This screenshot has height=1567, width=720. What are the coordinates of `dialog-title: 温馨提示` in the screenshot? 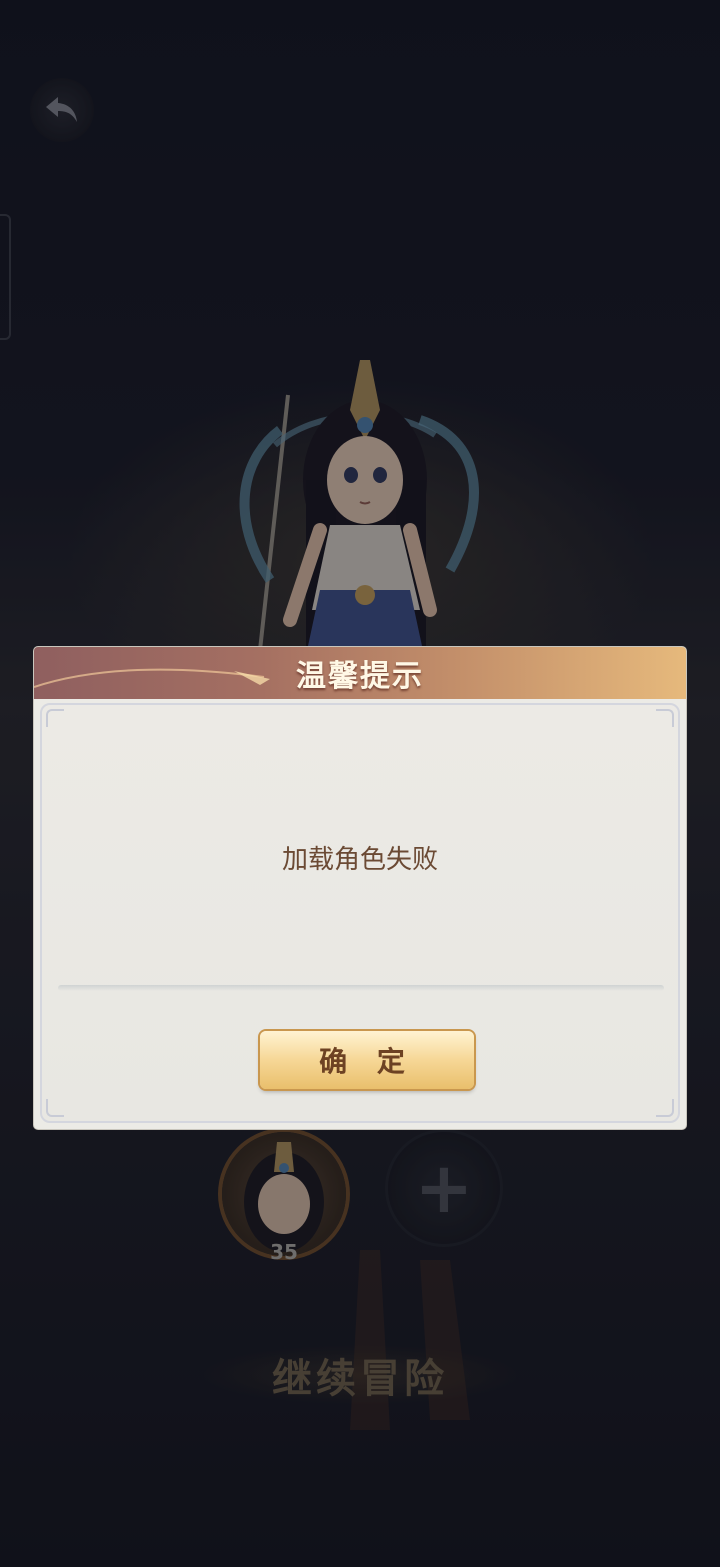 It's located at (360, 676).